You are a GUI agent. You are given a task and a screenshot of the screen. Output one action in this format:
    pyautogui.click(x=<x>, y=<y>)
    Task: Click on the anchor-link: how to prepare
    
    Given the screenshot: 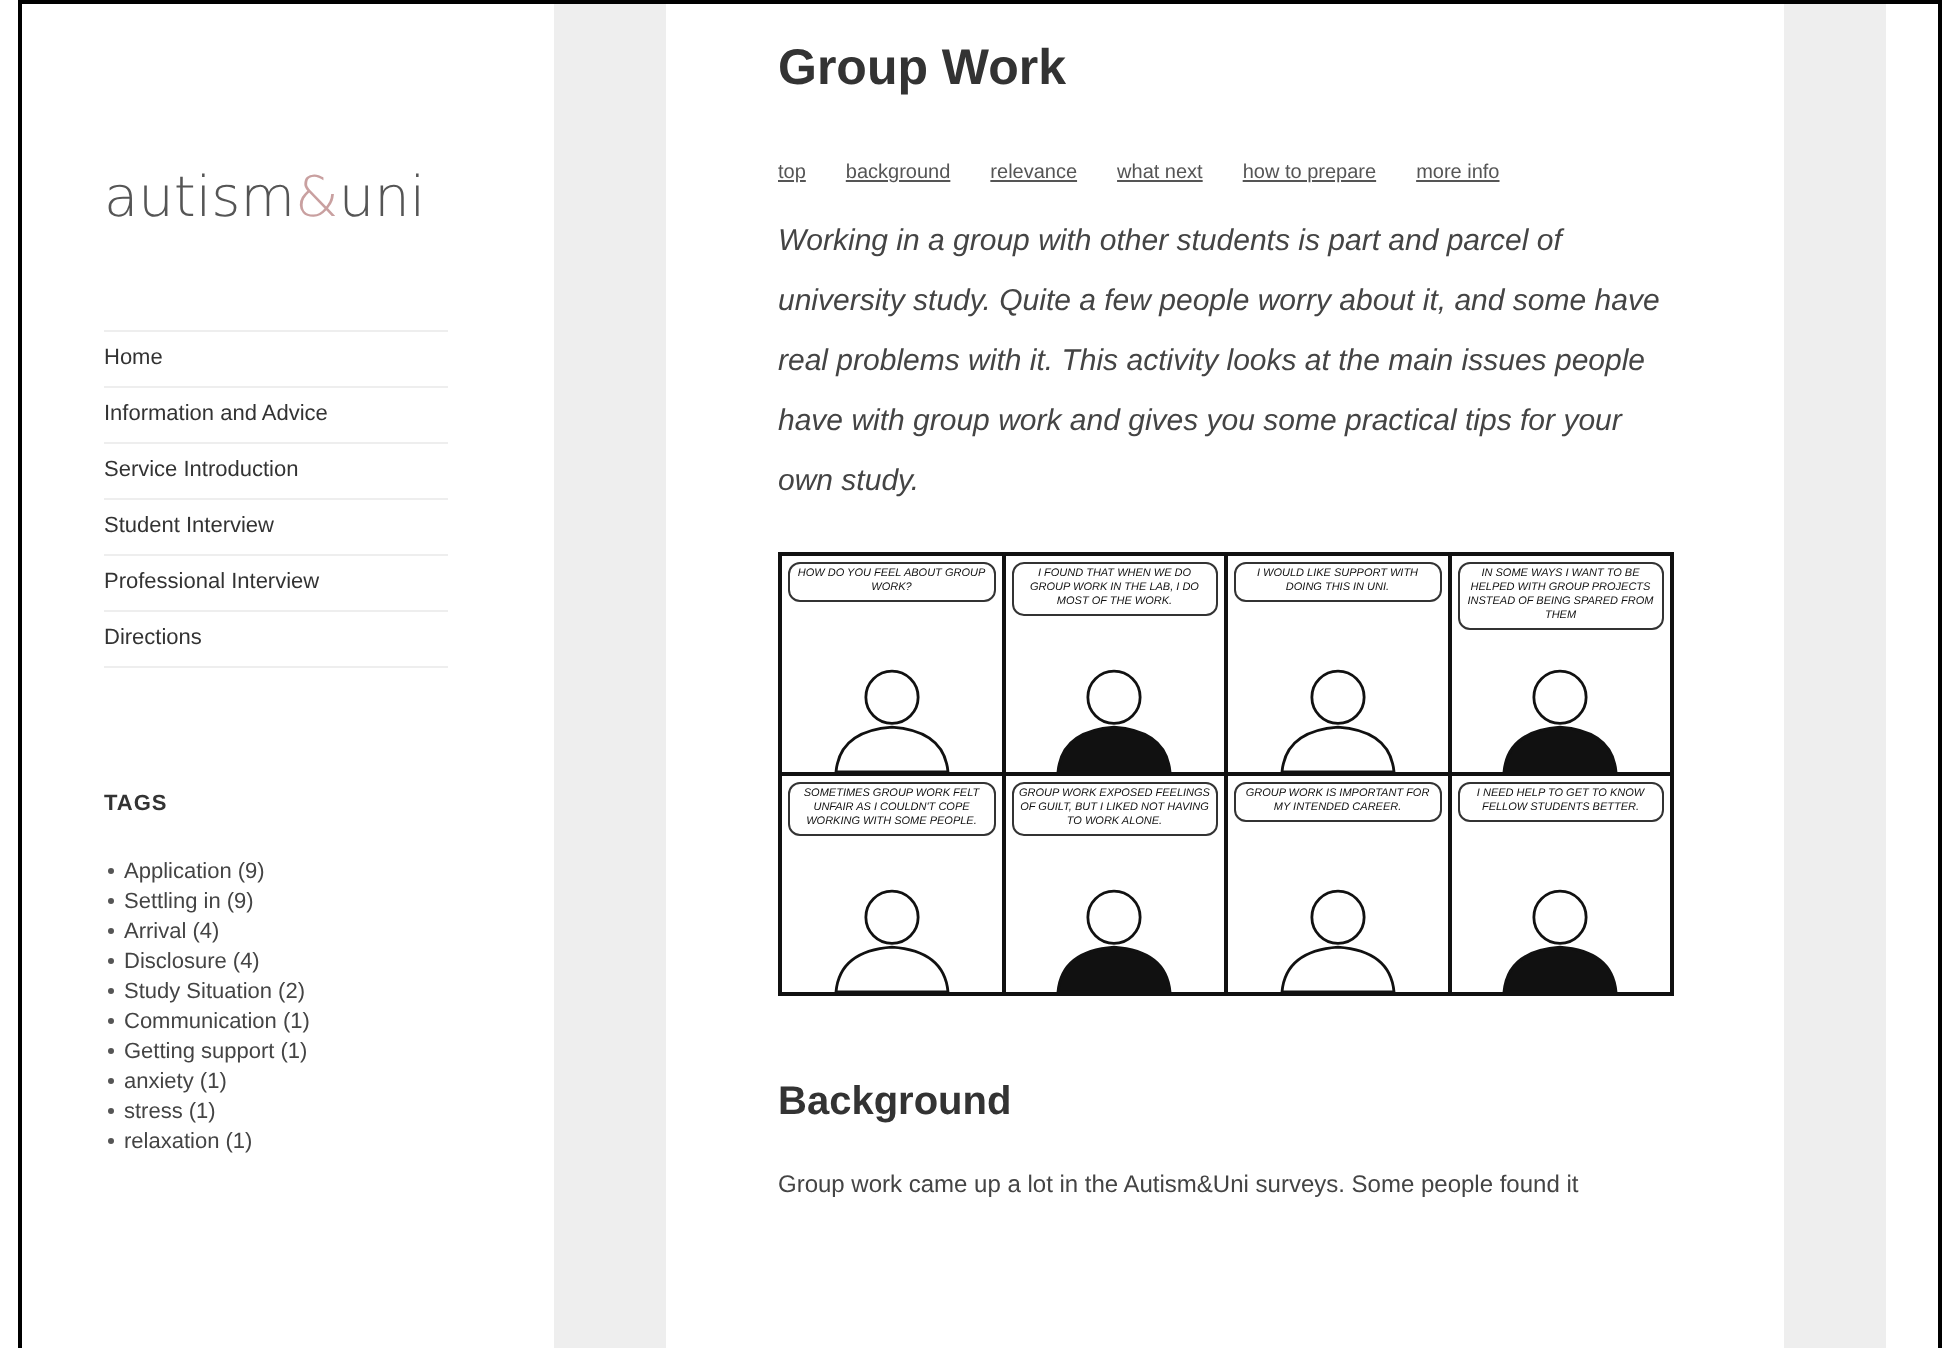 What is the action you would take?
    pyautogui.click(x=1309, y=173)
    